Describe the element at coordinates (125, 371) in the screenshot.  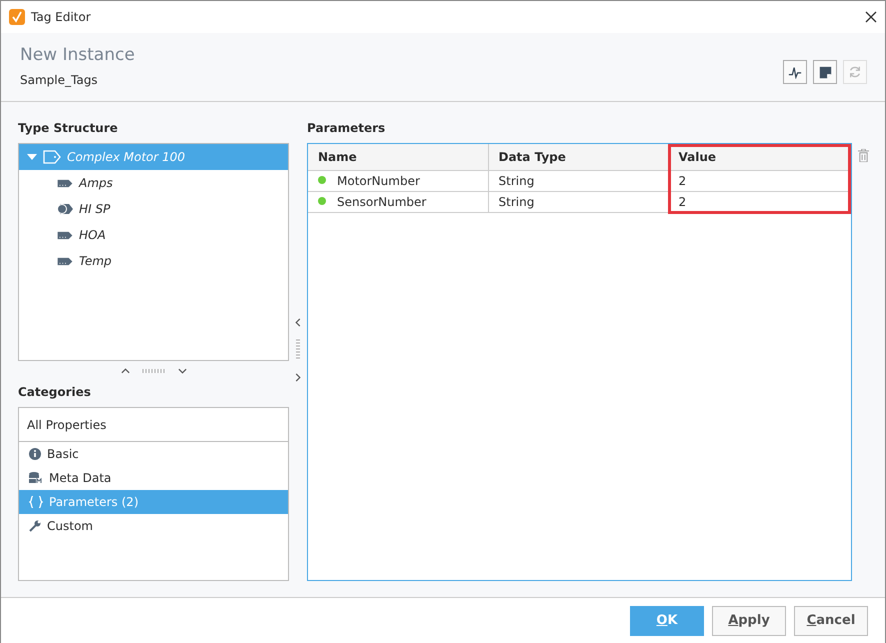
I see `collapse-up-icon` at that location.